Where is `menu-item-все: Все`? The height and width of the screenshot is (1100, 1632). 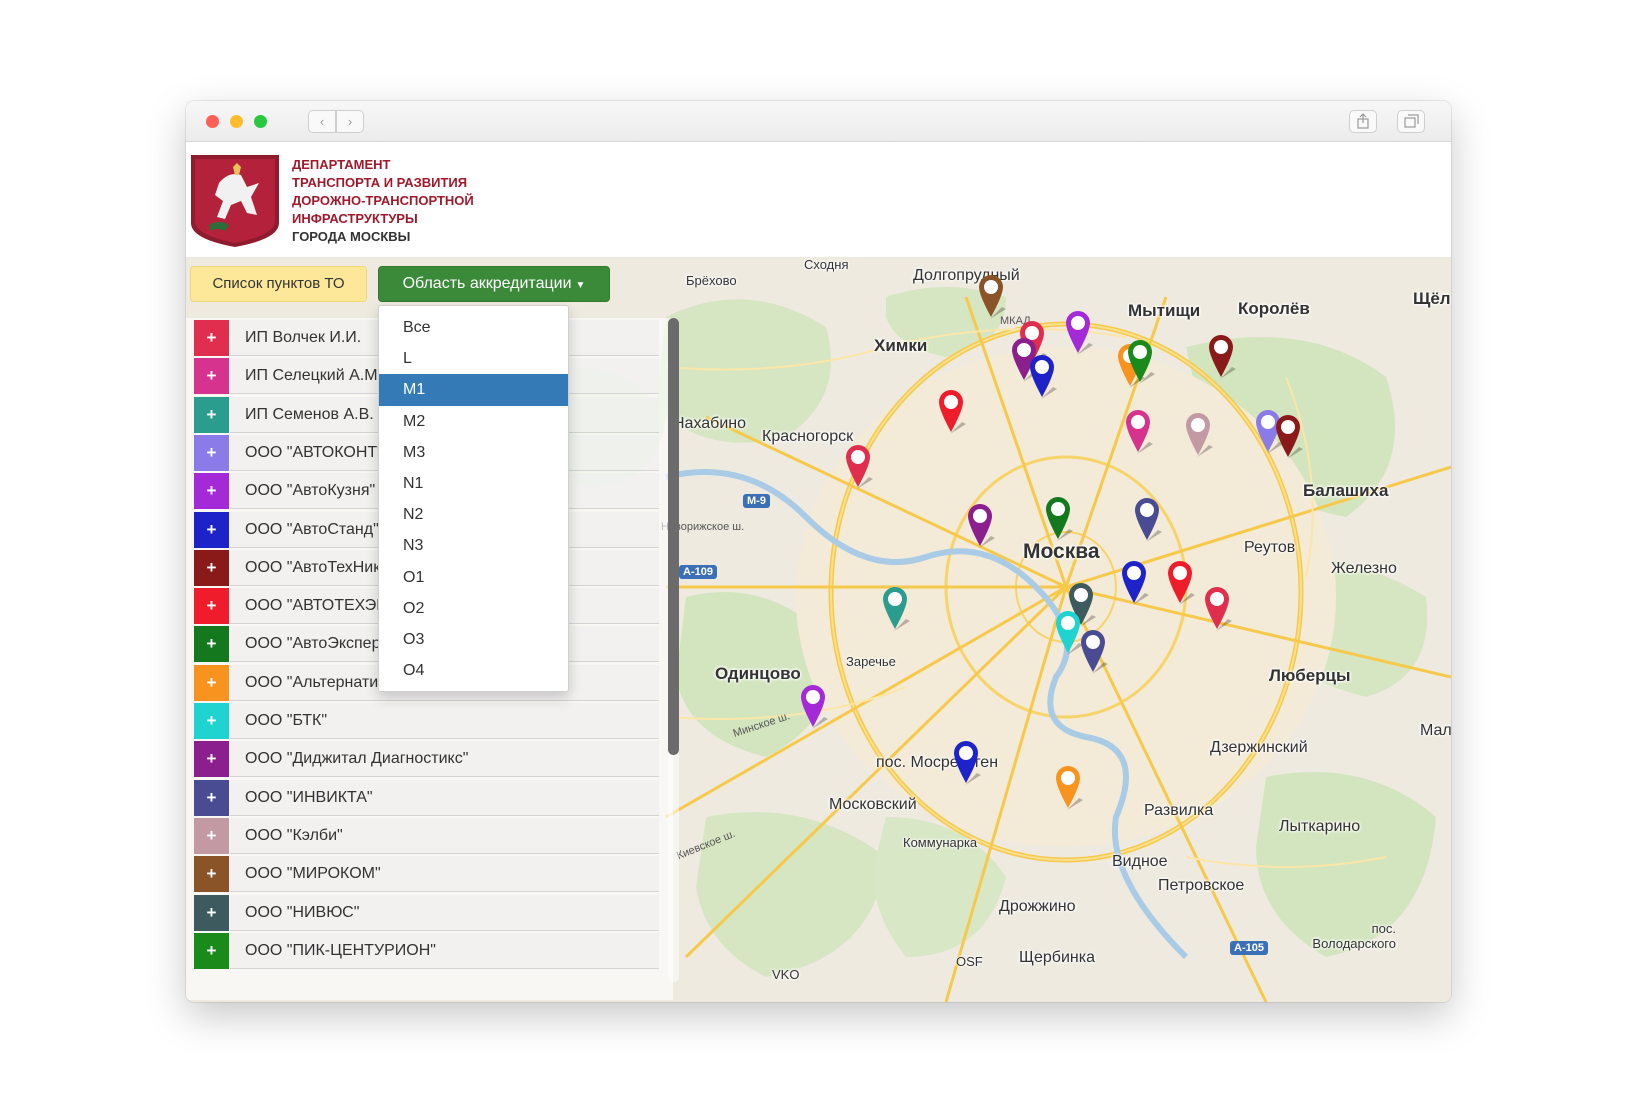 menu-item-все: Все is located at coordinates (473, 328).